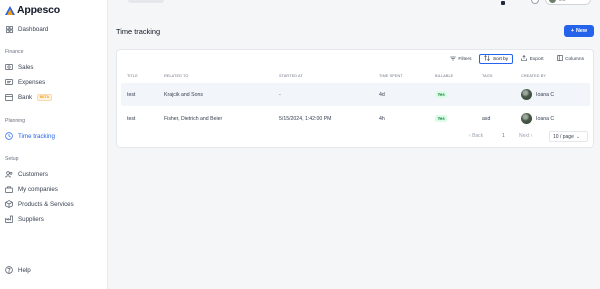  Describe the element at coordinates (46, 204) in the screenshot. I see `sidebar-item-label: Products & Services` at that location.